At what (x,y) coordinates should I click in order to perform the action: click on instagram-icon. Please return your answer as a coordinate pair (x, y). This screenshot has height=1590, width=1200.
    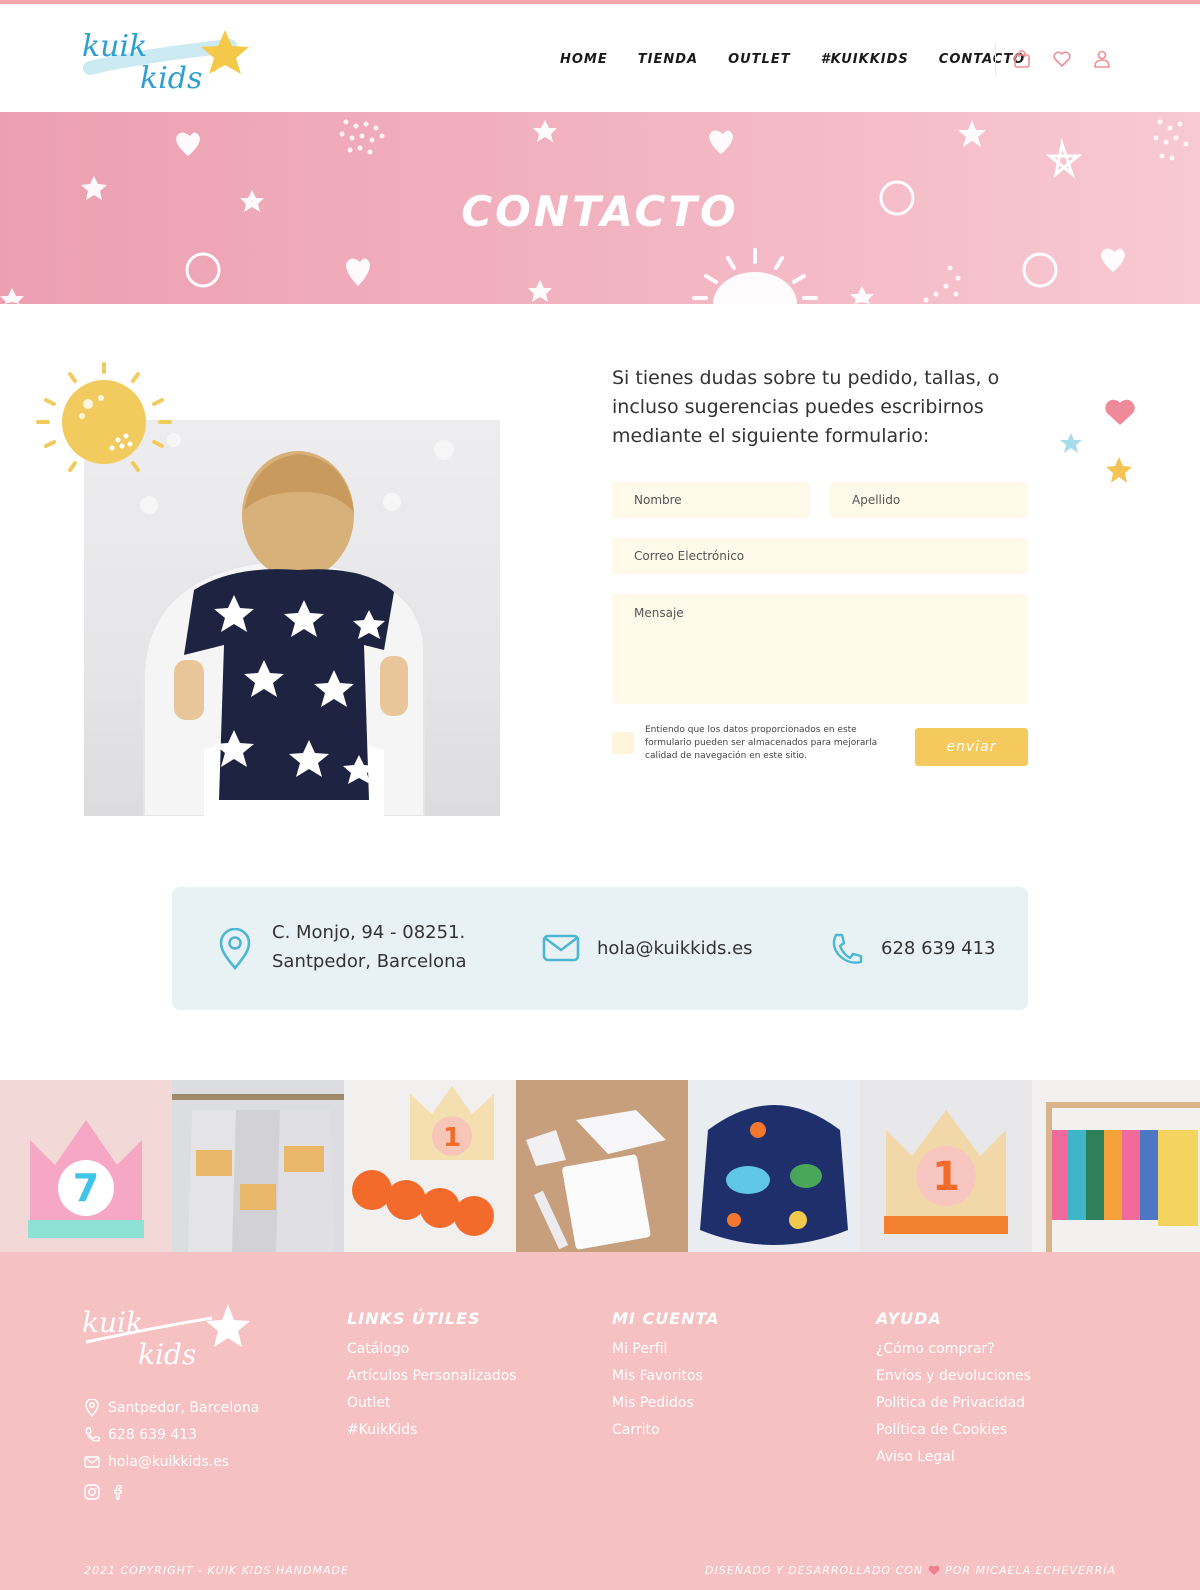
    Looking at the image, I should click on (92, 1492).